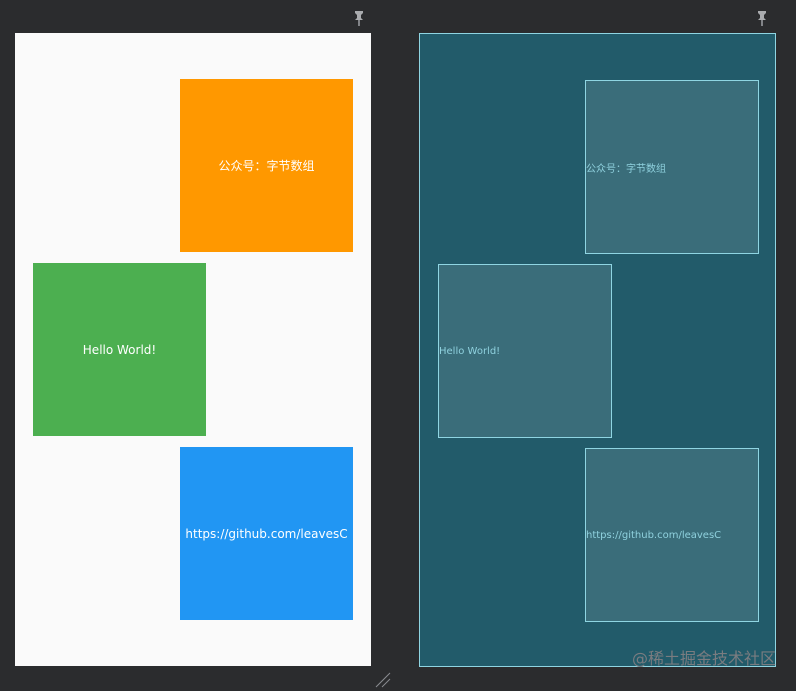 The height and width of the screenshot is (691, 796). Describe the element at coordinates (672, 167) in the screenshot. I see `blueprint-orange-textview: 公众号：字节数组` at that location.